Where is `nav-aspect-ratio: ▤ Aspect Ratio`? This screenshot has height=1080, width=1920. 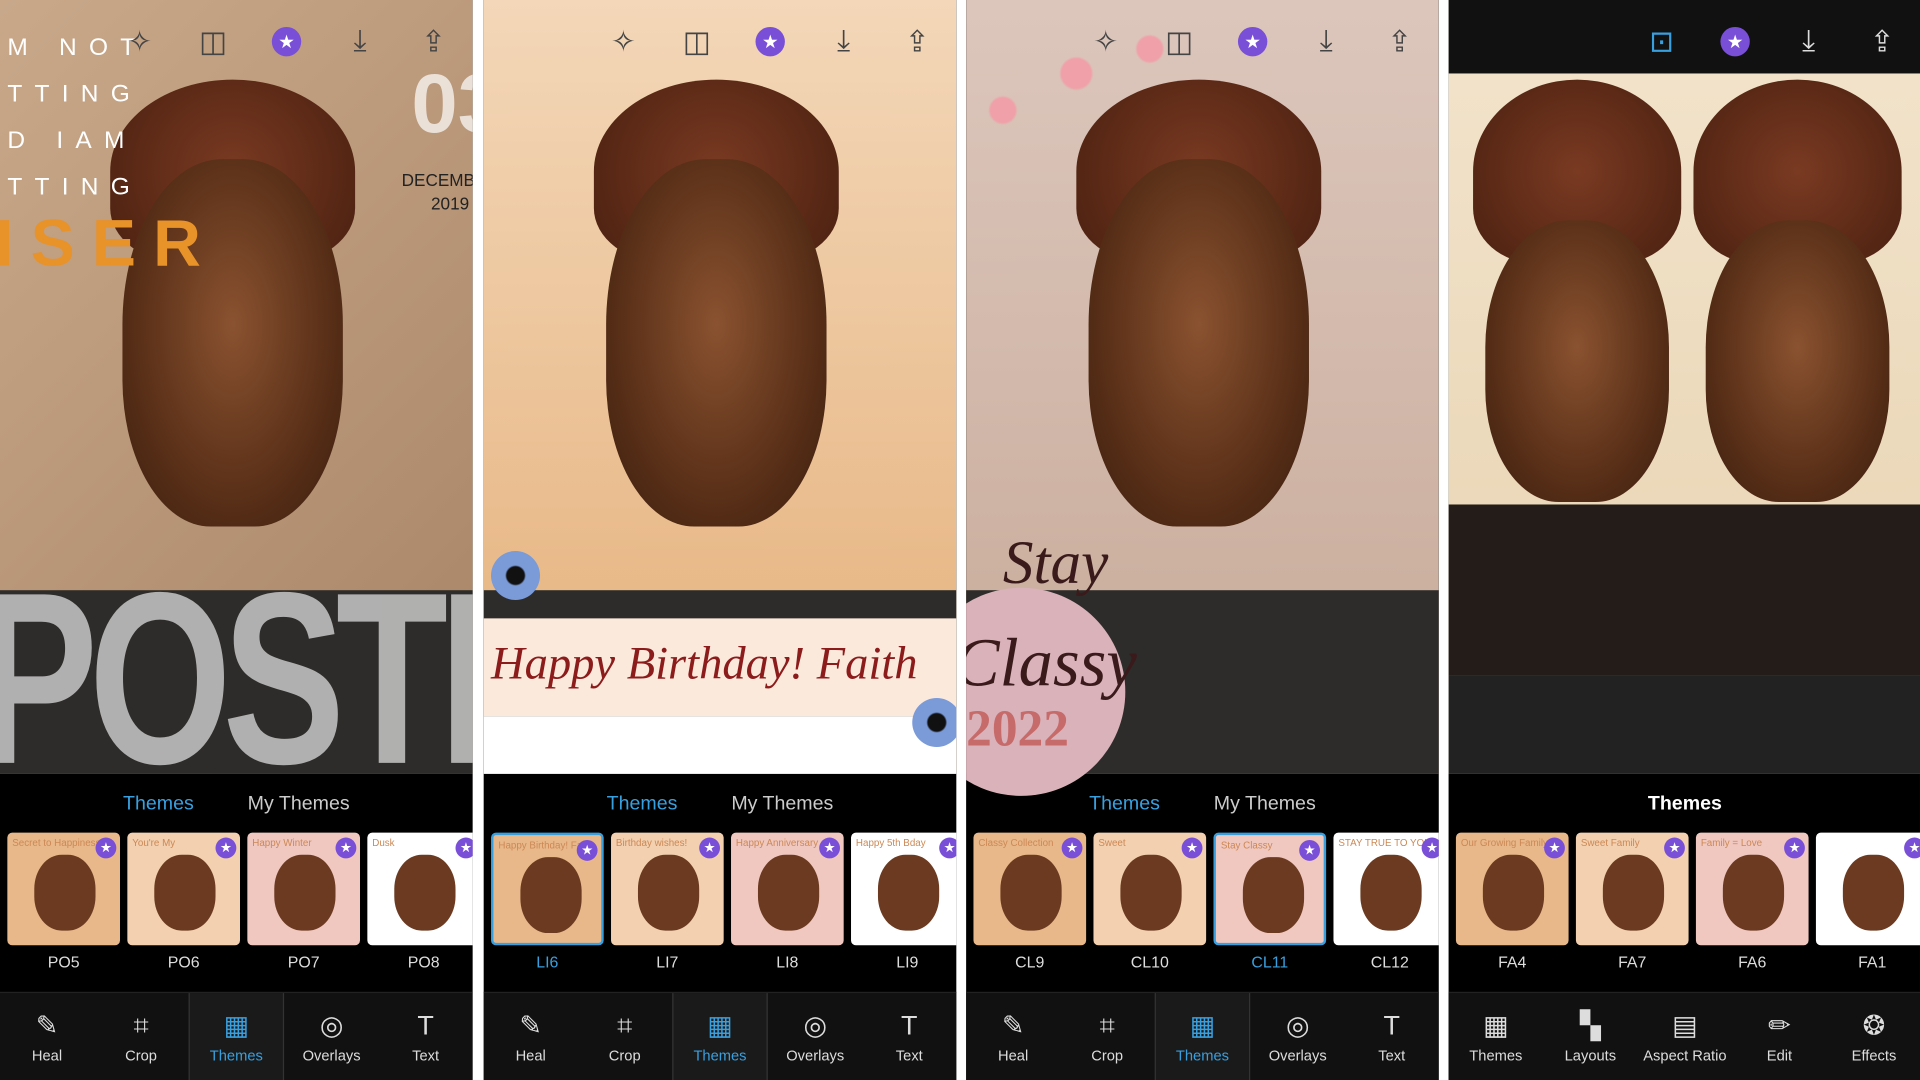
nav-aspect-ratio: ▤ Aspect Ratio is located at coordinates (1685, 1036).